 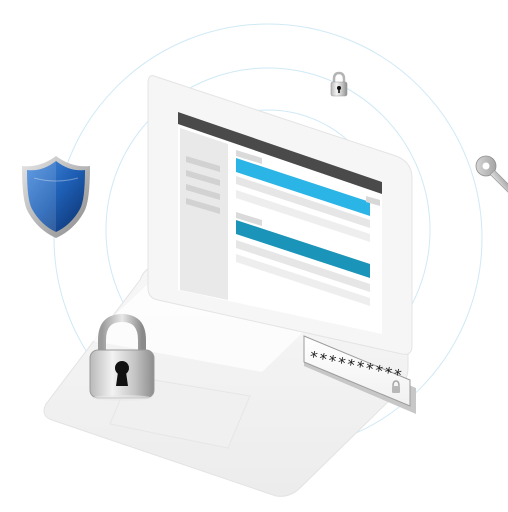 What do you see at coordinates (339, 84) in the screenshot?
I see `padlock-small-icon` at bounding box center [339, 84].